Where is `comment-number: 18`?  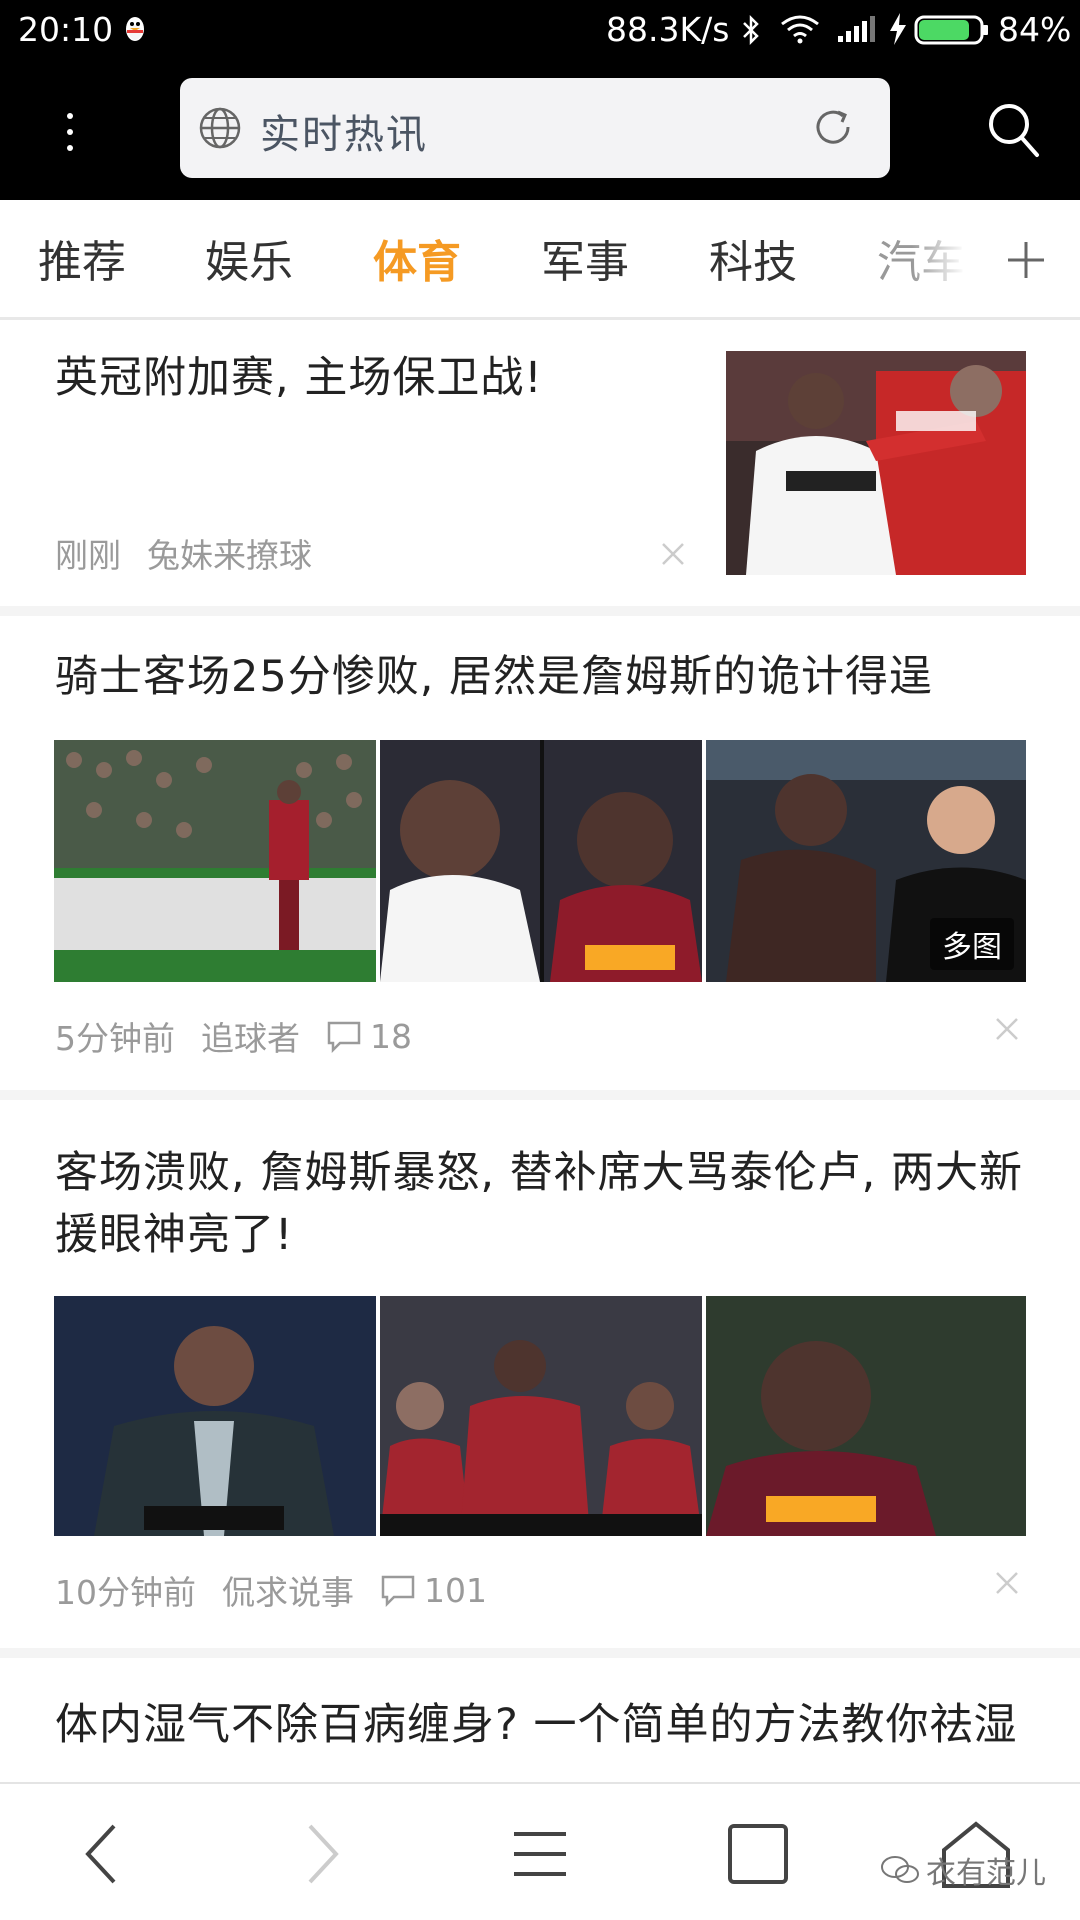
comment-number: 18 is located at coordinates (391, 1036).